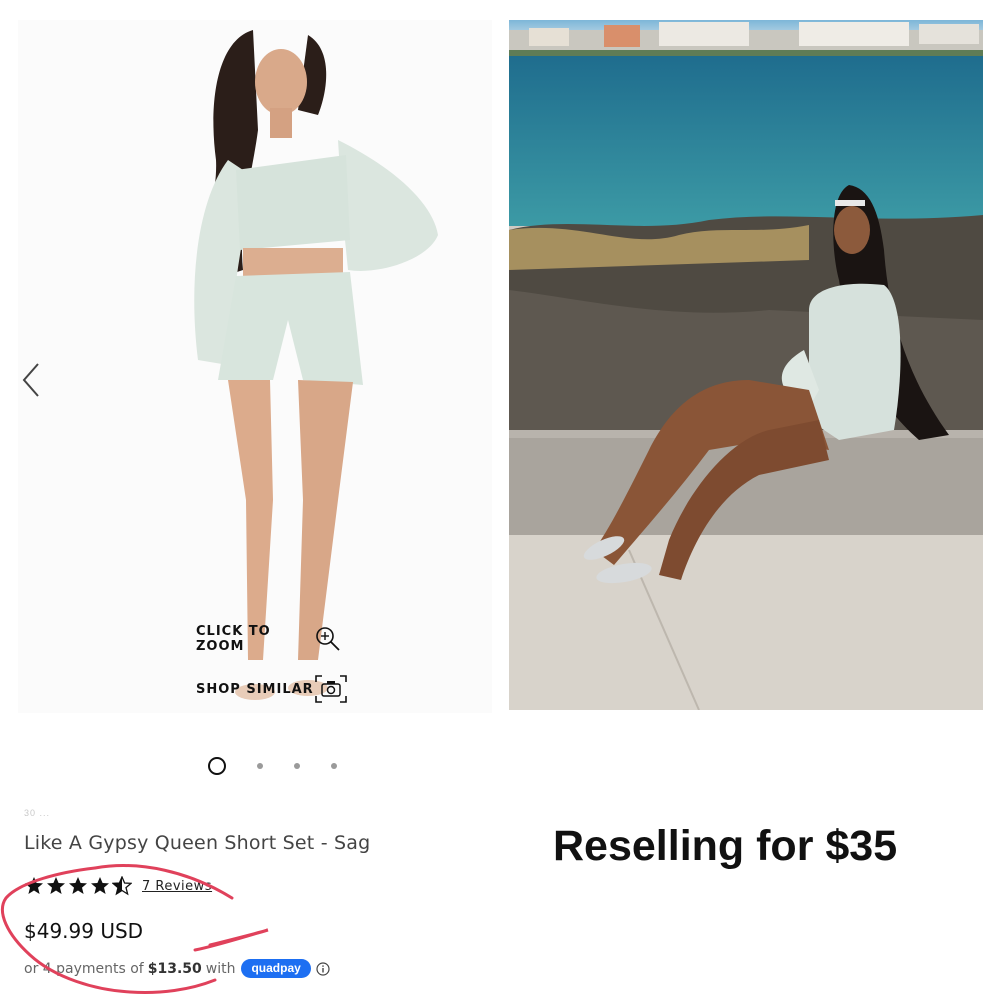  I want to click on payment-amount: $13.50, so click(174, 968).